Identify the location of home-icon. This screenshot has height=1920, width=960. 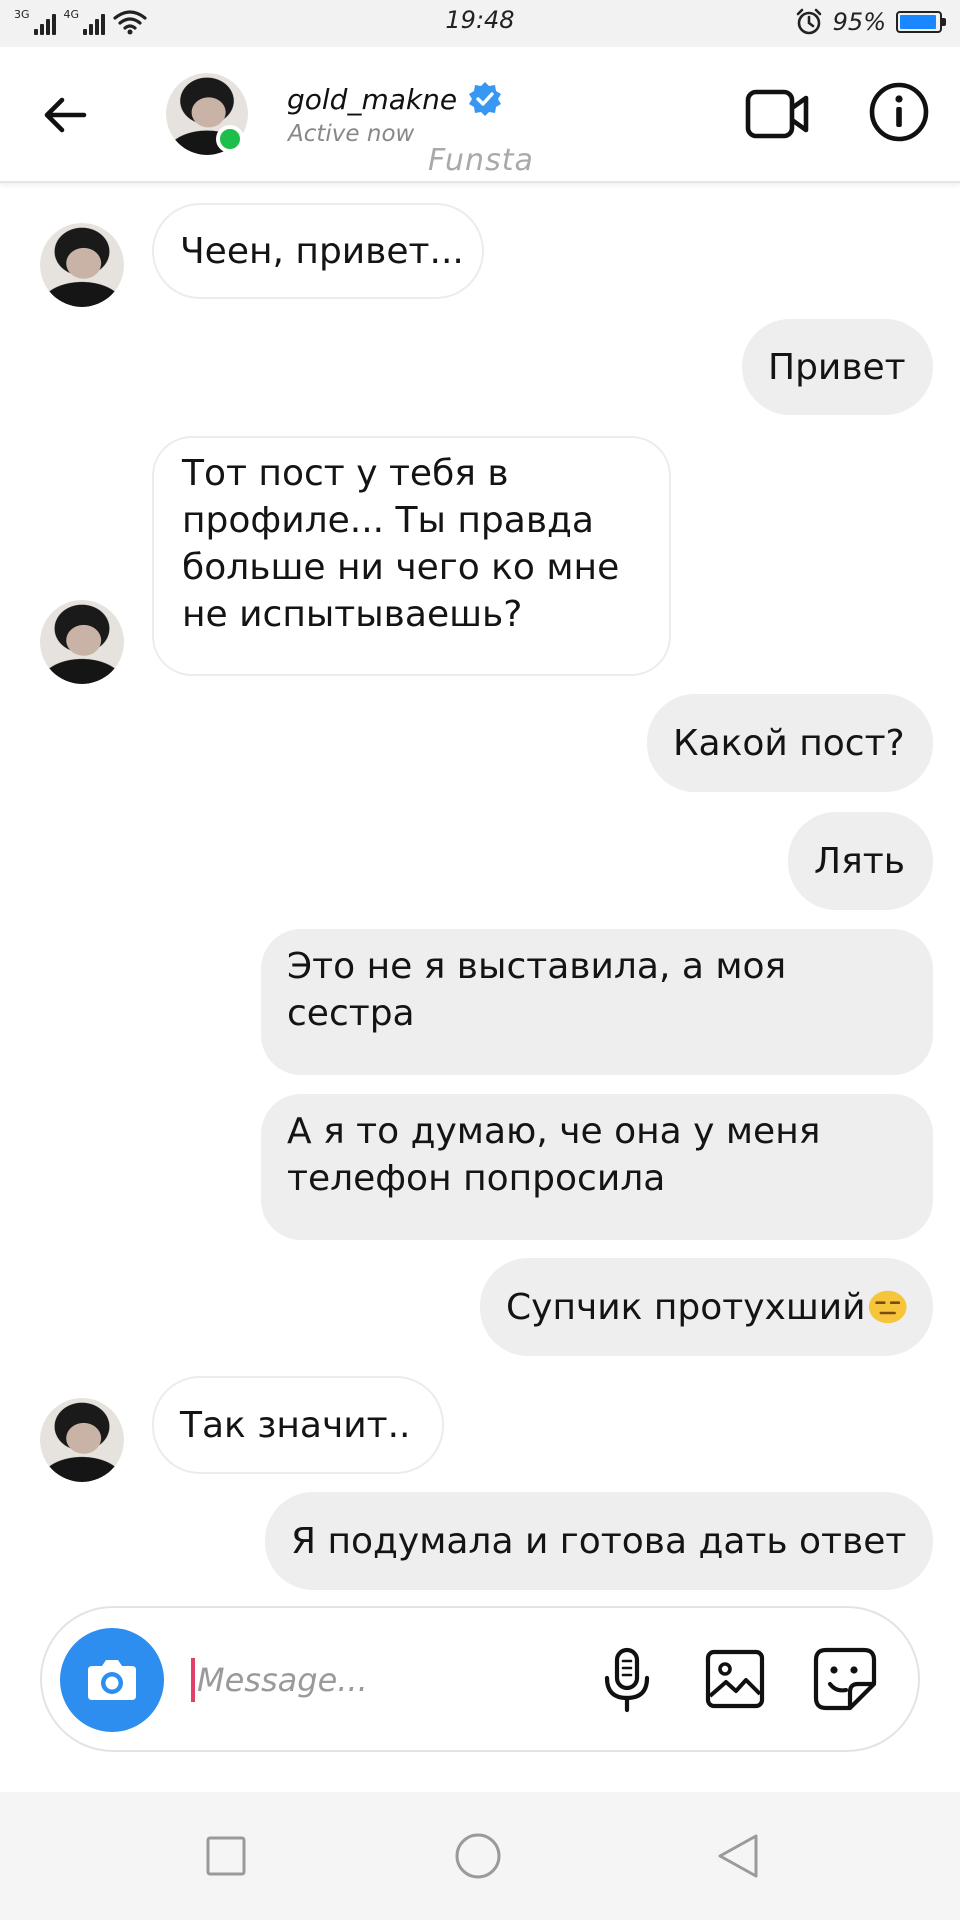
(478, 1856).